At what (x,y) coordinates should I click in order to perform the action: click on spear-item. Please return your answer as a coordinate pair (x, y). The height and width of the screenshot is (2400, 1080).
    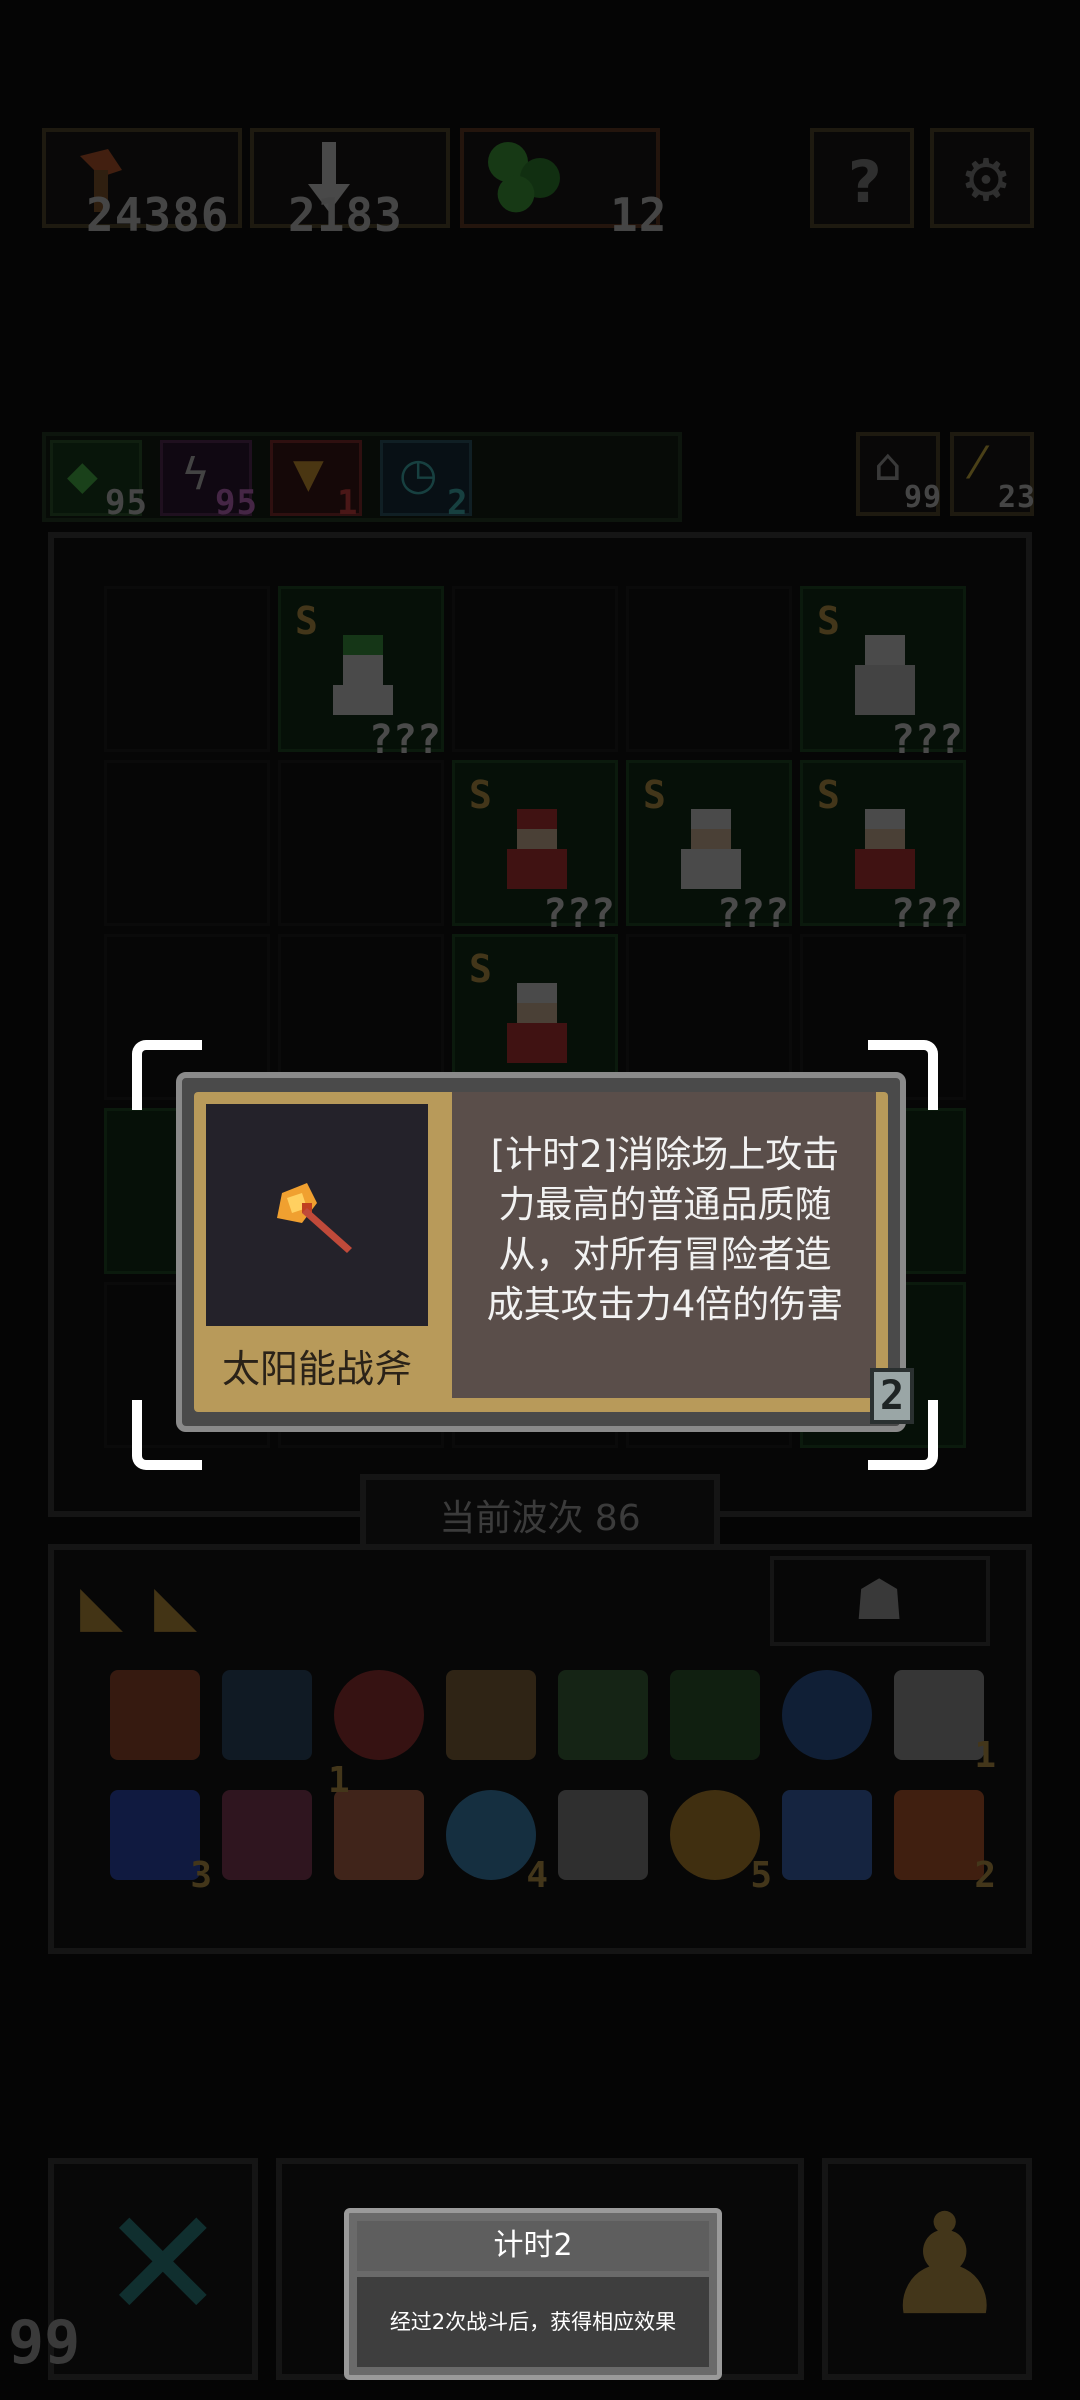
    Looking at the image, I should click on (603, 1715).